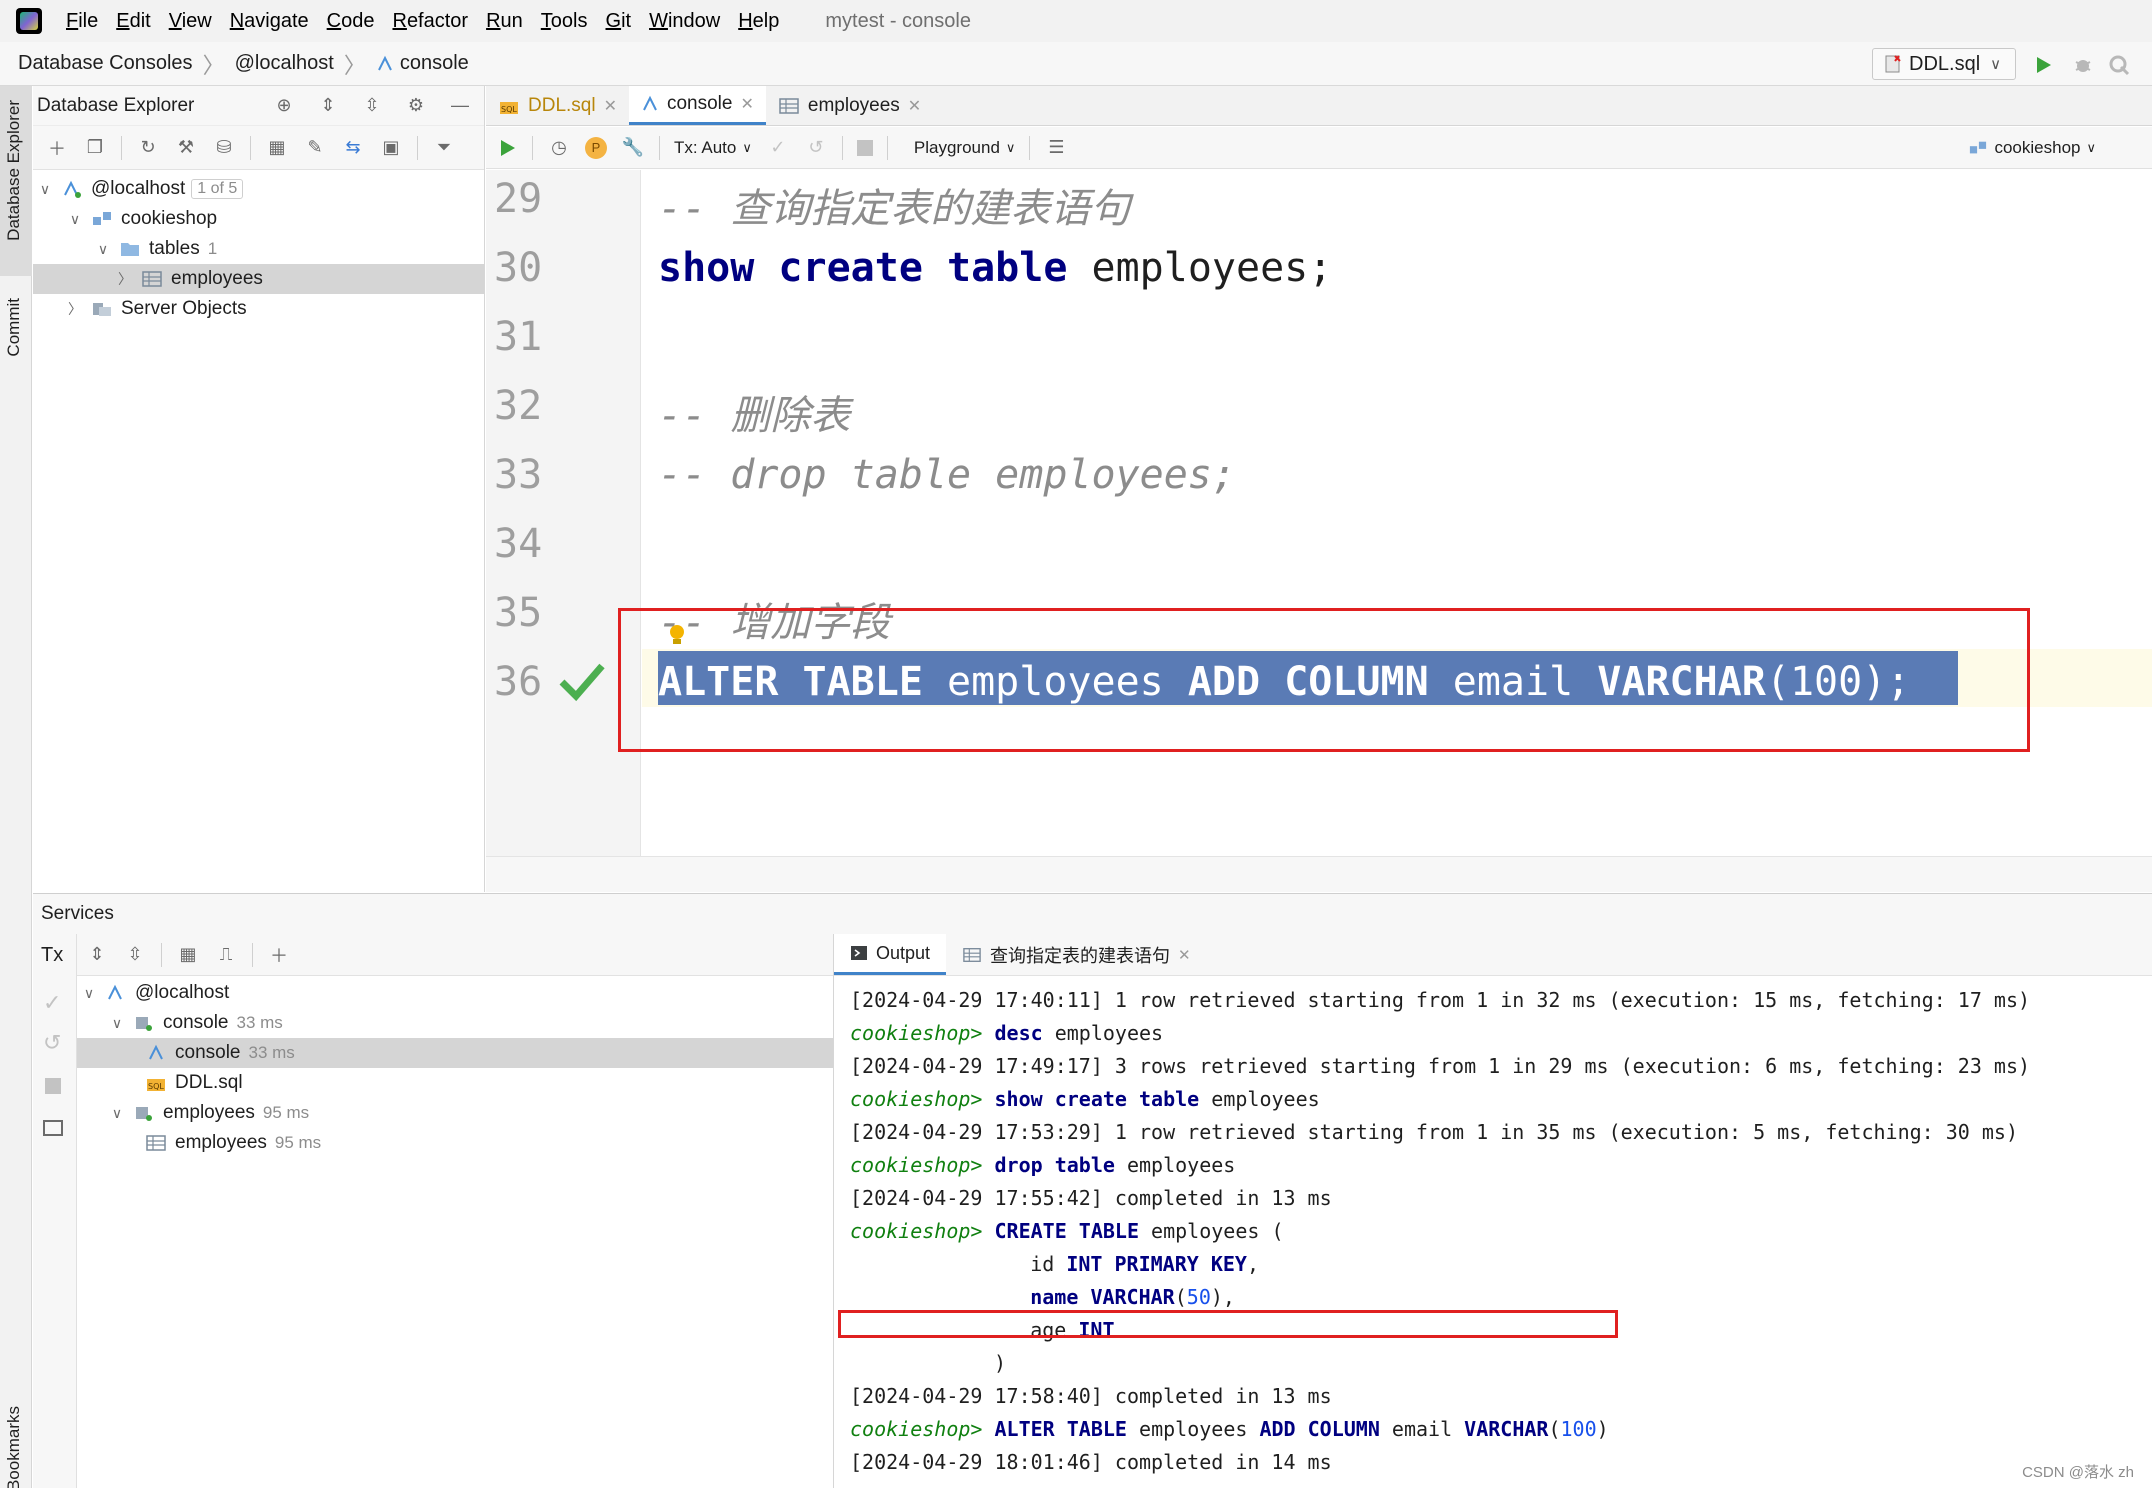  I want to click on service-item-employees: employees 95 ms, so click(455, 1143).